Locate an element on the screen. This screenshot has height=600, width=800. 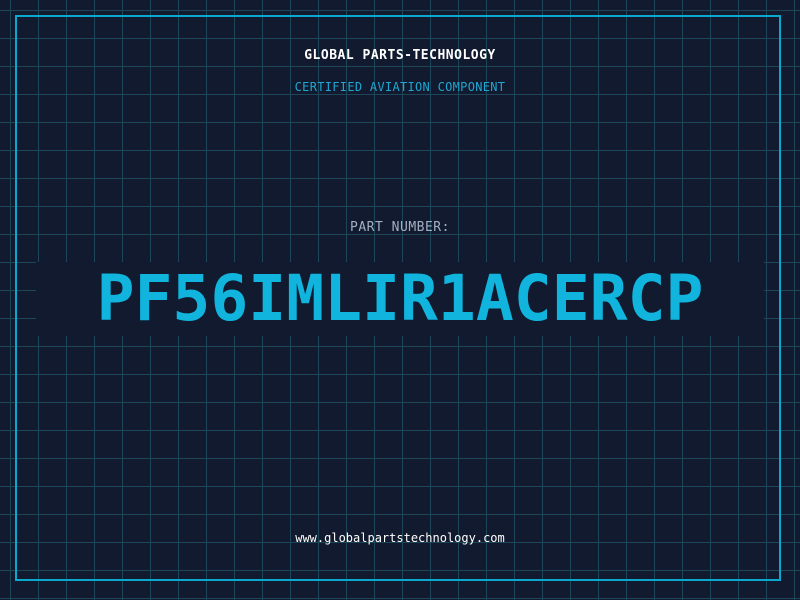
part-number-value: PF56IMLIR1ACERCP is located at coordinates (400, 298).